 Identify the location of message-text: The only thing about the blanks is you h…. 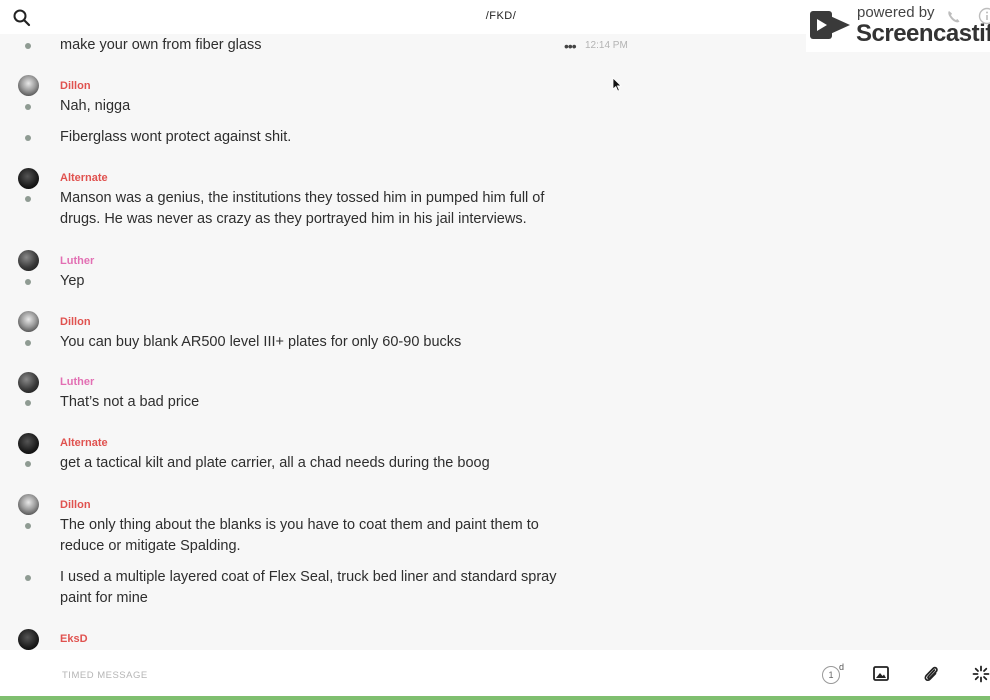
(299, 535).